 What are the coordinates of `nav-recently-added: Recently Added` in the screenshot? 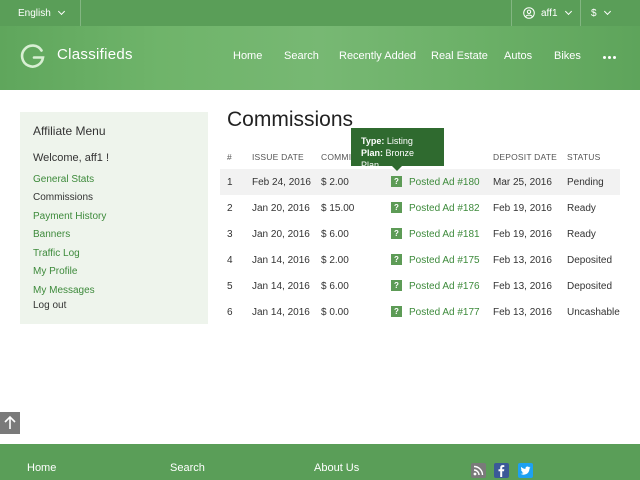 It's located at (377, 56).